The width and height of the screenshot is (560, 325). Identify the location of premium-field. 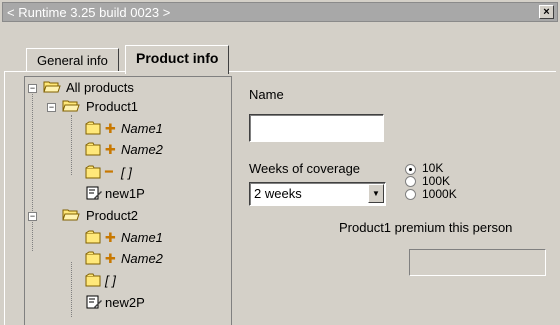
(477, 262).